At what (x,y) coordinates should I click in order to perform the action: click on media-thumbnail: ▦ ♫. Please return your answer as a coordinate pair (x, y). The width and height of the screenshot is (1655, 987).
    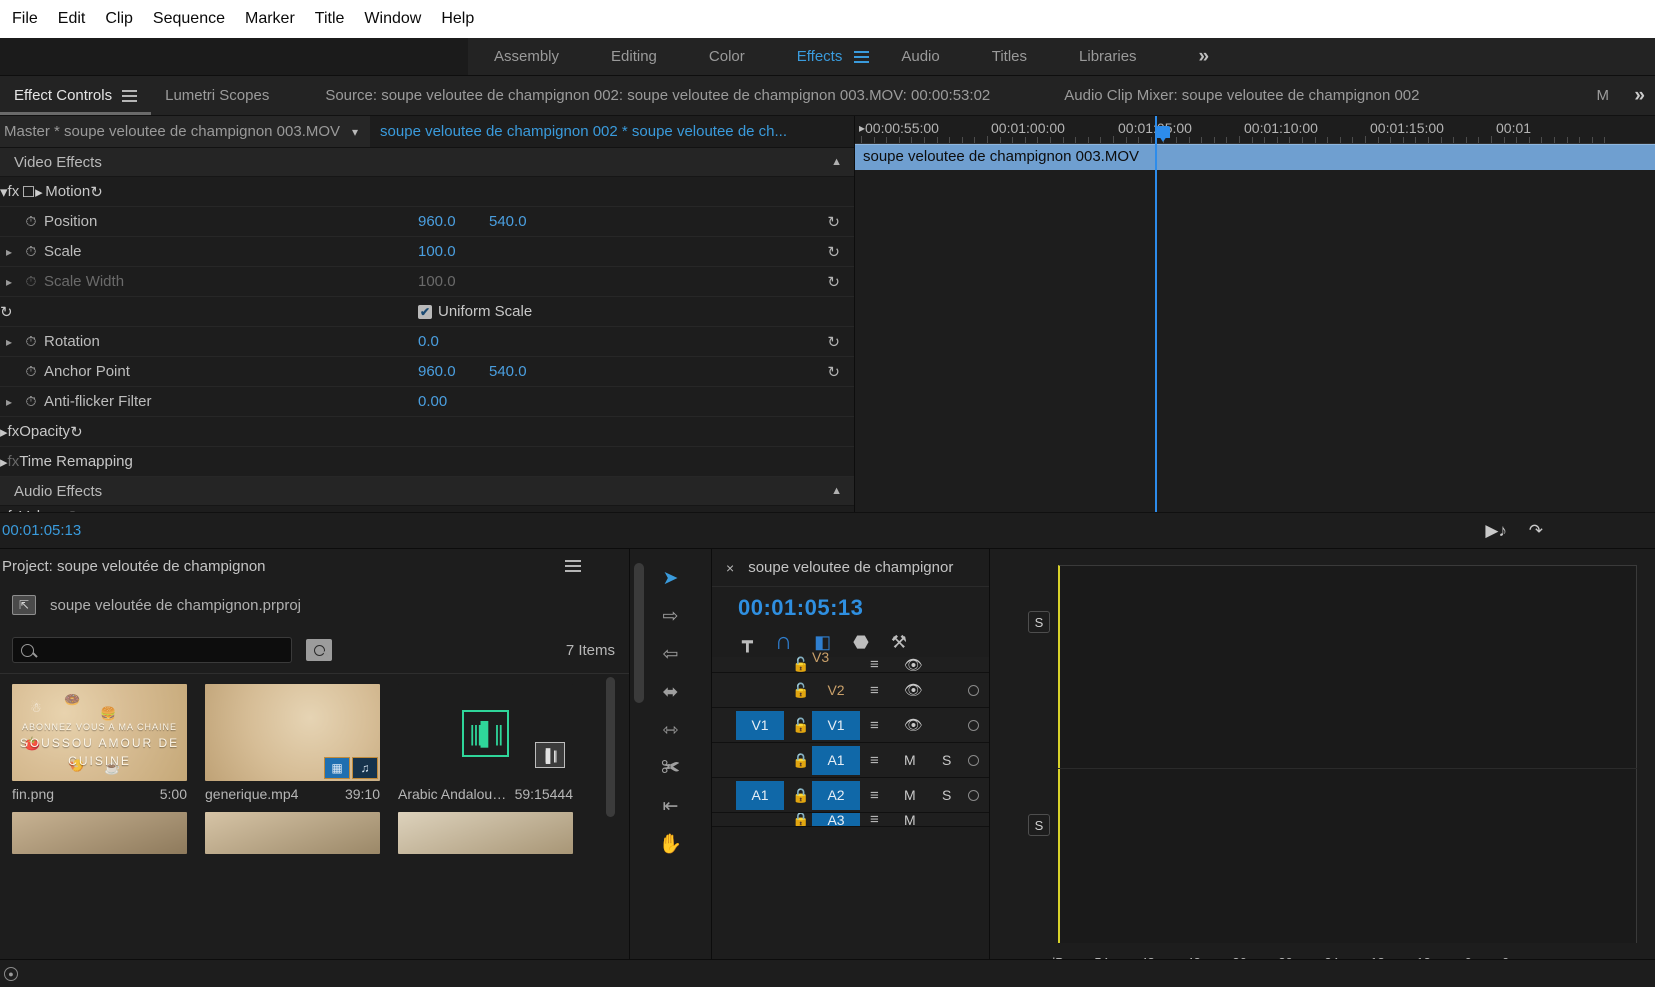
    Looking at the image, I should click on (292, 732).